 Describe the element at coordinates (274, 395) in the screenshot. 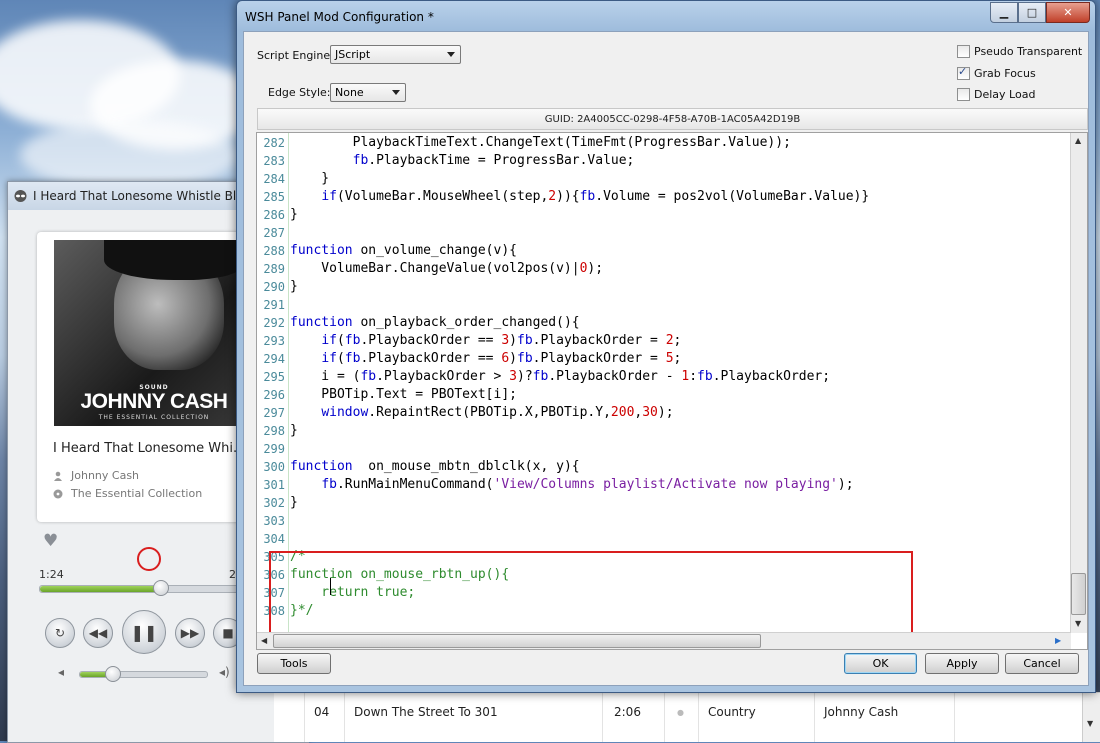

I see `line-number: 296` at that location.